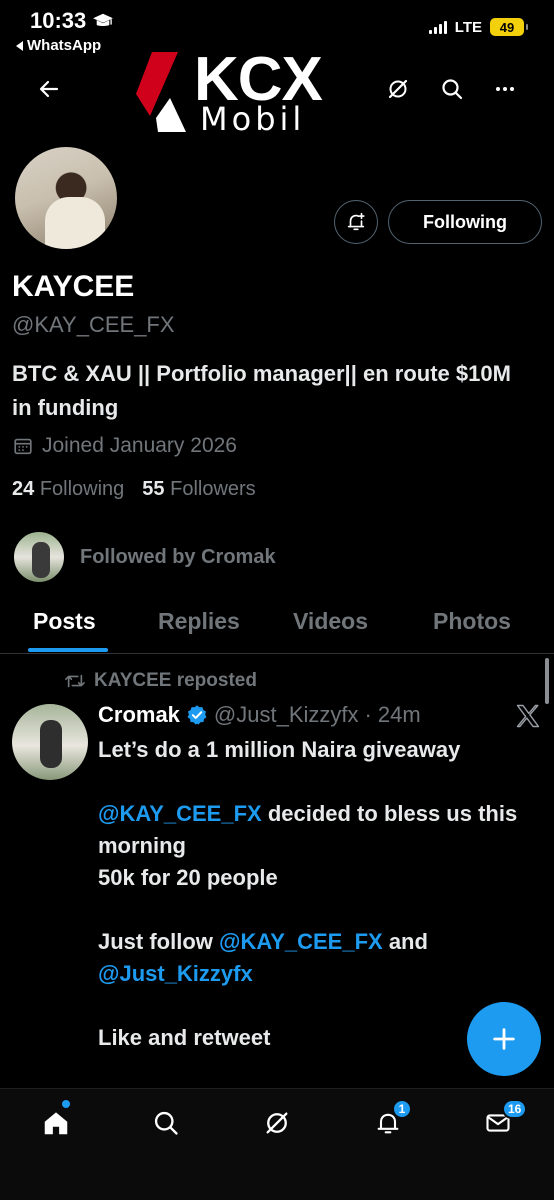  Describe the element at coordinates (175, 973) in the screenshot. I see `mention-link: @Just_Kizzyfx` at that location.